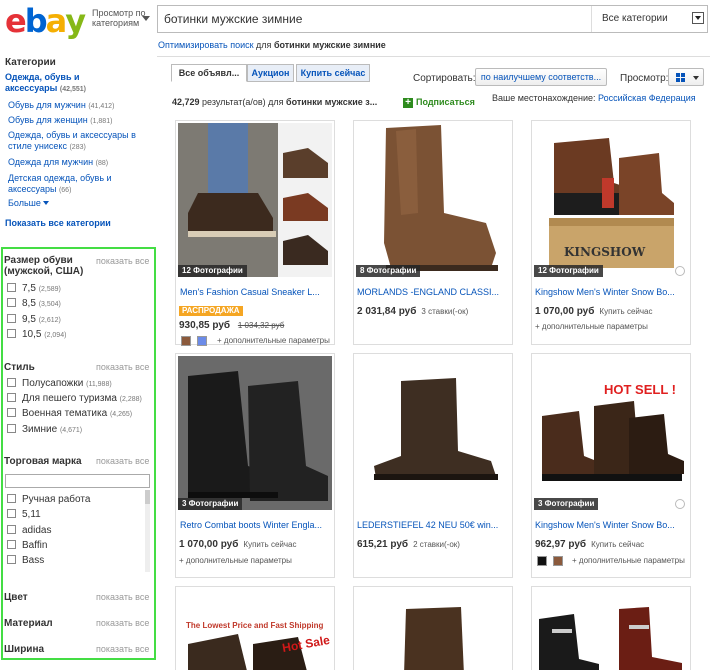  Describe the element at coordinates (270, 73) in the screenshot. I see `tab-auction: Аукцион` at that location.